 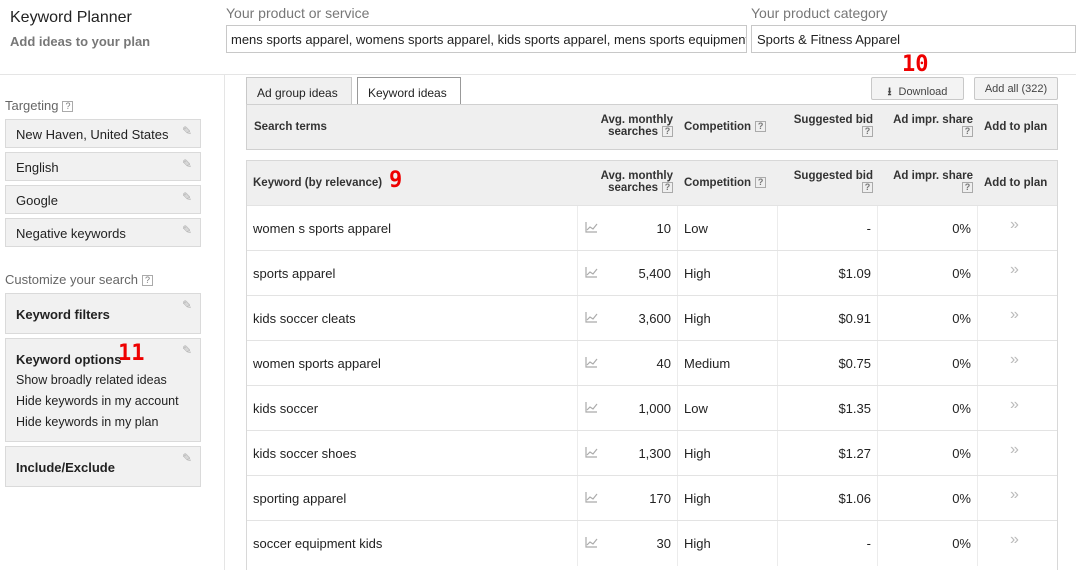 What do you see at coordinates (80, 41) in the screenshot?
I see `app-subtitle: Add ideas to your plan` at bounding box center [80, 41].